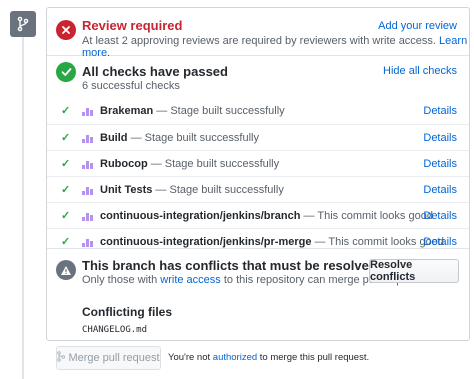 This screenshot has height=379, width=474. I want to click on conflicts-subtitle-pre: Only those with, so click(120, 280).